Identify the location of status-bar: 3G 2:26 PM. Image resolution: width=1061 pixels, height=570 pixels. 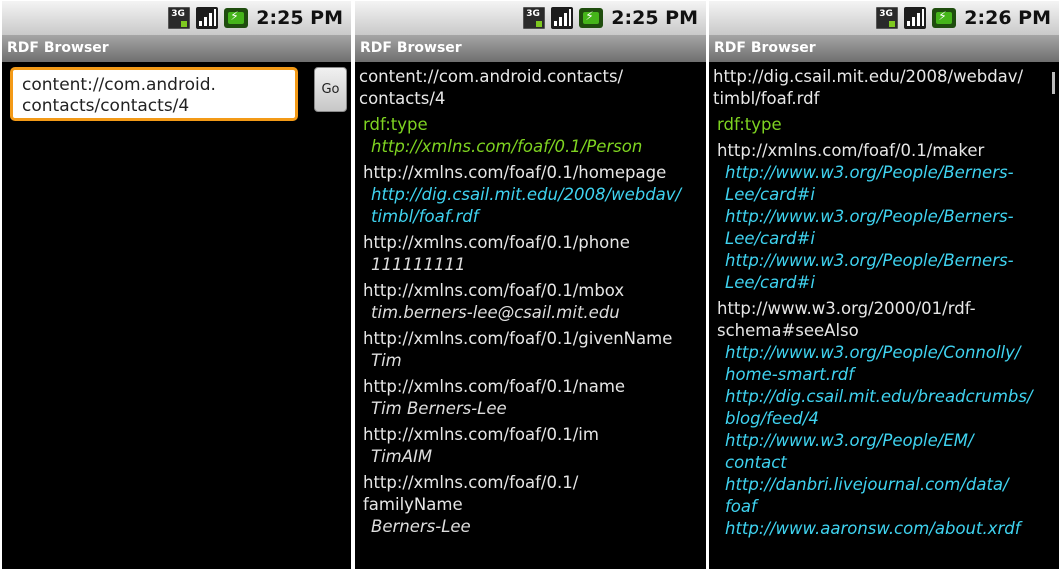
(884, 18).